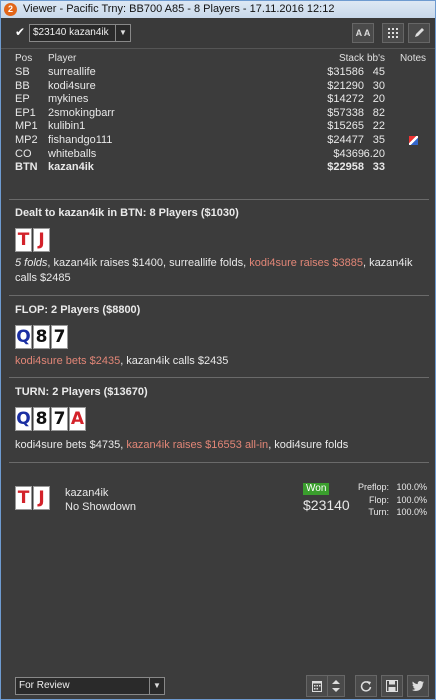 This screenshot has width=436, height=700. What do you see at coordinates (218, 33) in the screenshot?
I see `toolbar: ✔ $23140 kazan4ik ▼ A A` at bounding box center [218, 33].